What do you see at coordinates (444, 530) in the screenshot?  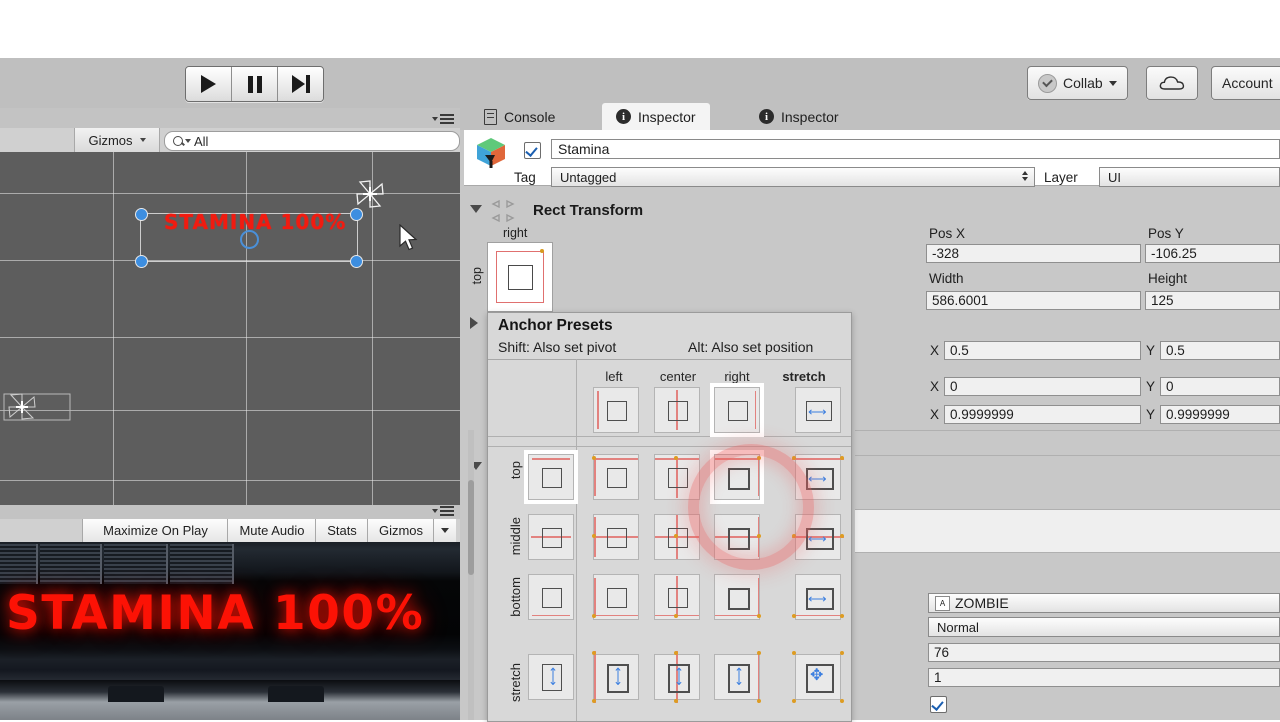 I see `game-gizmos-dropdown` at bounding box center [444, 530].